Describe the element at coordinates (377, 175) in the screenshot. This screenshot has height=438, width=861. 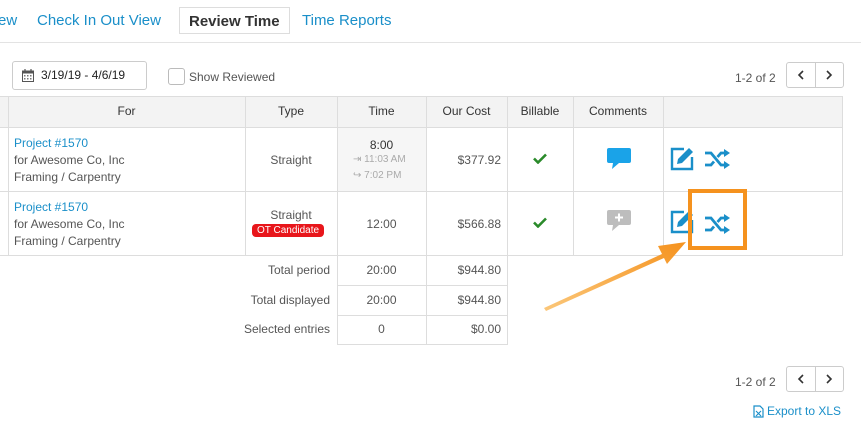
I see `time-out: ↪ 7:02 PM` at that location.